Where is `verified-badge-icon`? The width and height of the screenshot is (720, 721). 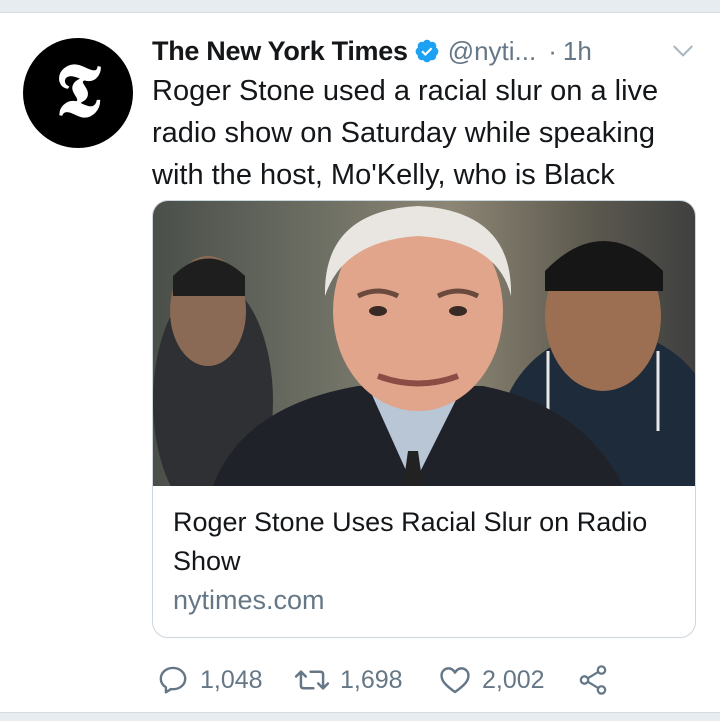
verified-badge-icon is located at coordinates (427, 51).